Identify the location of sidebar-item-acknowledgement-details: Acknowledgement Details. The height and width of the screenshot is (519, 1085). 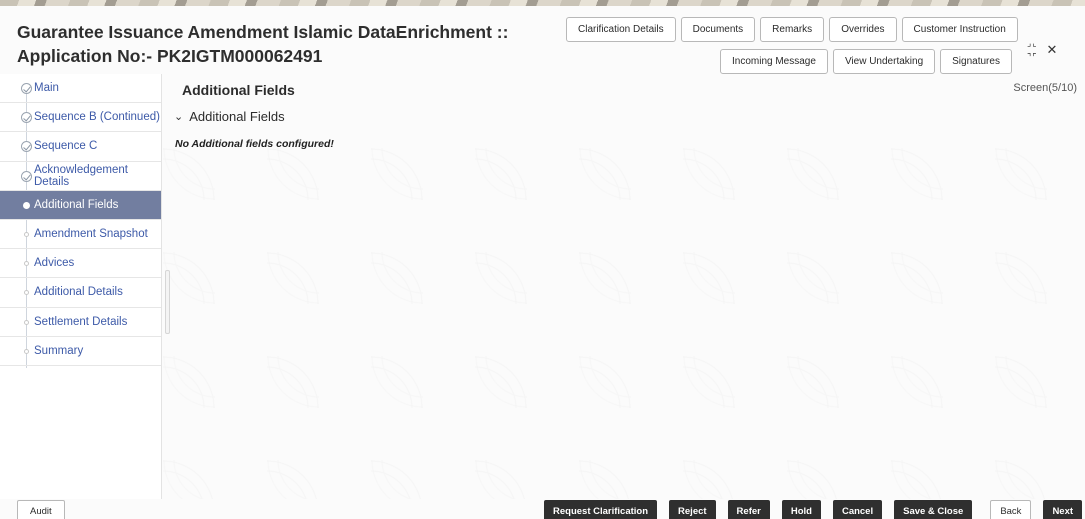
(80, 176).